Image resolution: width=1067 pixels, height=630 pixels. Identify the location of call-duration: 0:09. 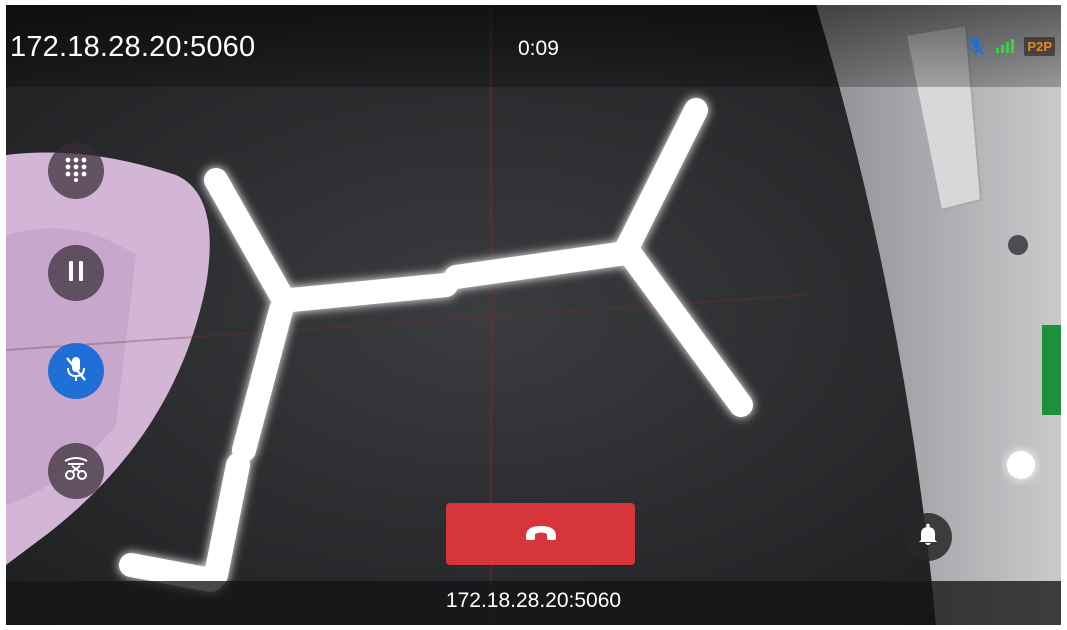
(538, 48).